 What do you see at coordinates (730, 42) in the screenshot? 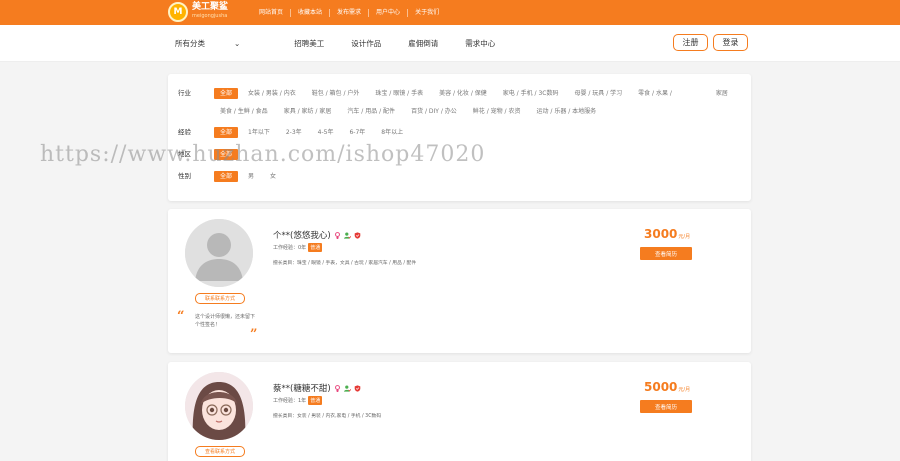
I see `login-button: 登录` at bounding box center [730, 42].